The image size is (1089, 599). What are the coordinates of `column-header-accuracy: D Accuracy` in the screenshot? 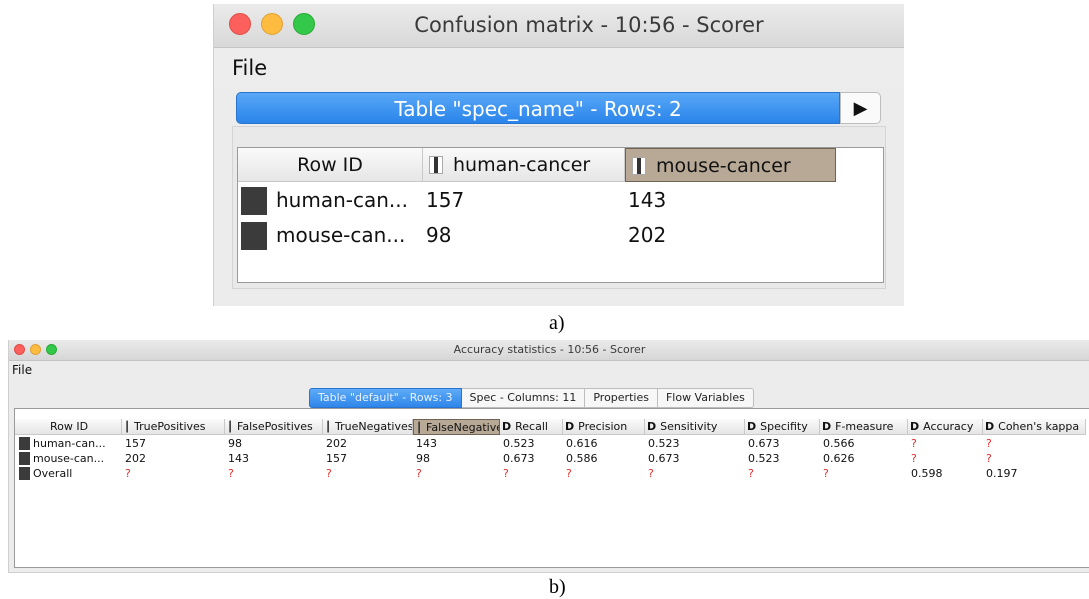 It's located at (945, 427).